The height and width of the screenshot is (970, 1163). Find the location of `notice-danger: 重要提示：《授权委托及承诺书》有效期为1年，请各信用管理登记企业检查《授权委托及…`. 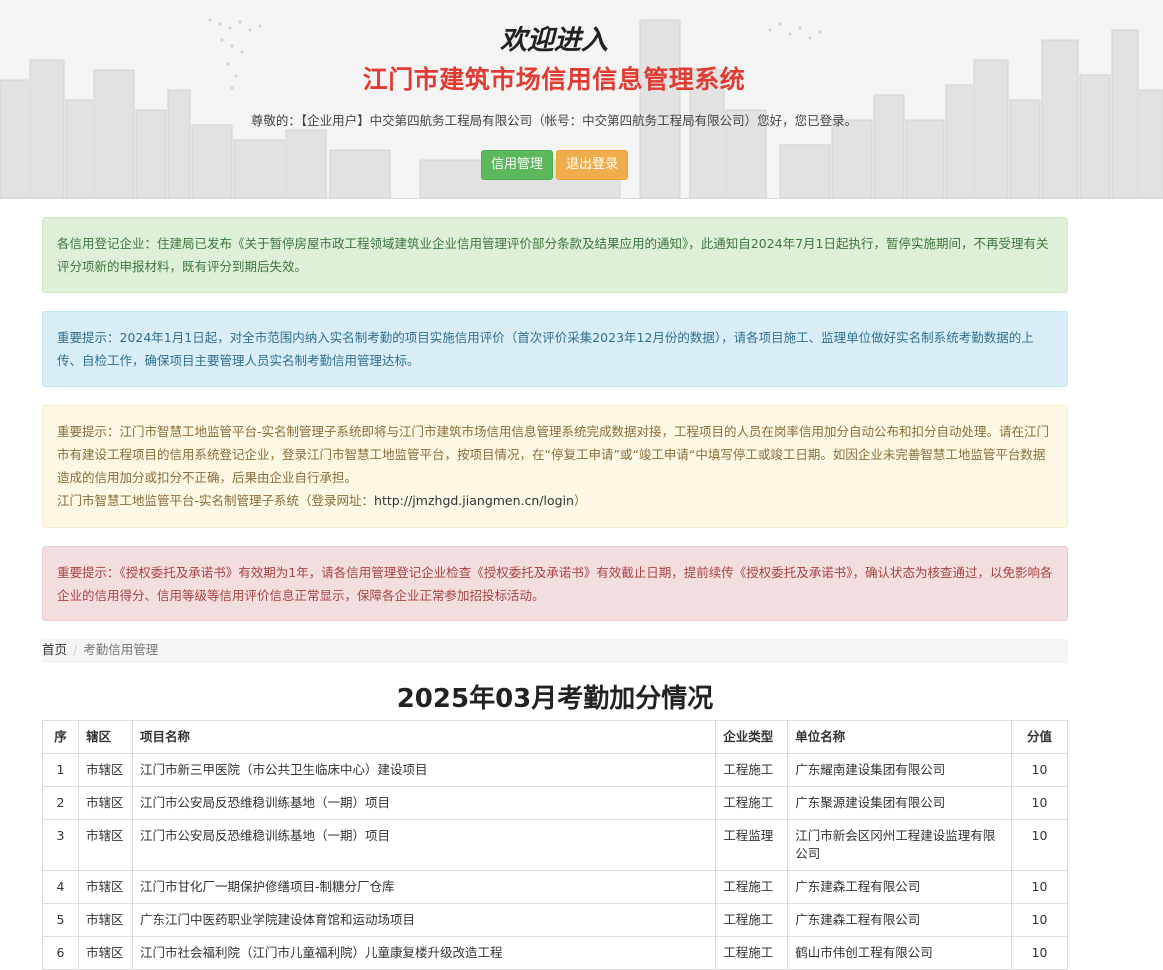

notice-danger: 重要提示：《授权委托及承诺书》有效期为1年，请各信用管理登记企业检查《授权委托及… is located at coordinates (555, 583).